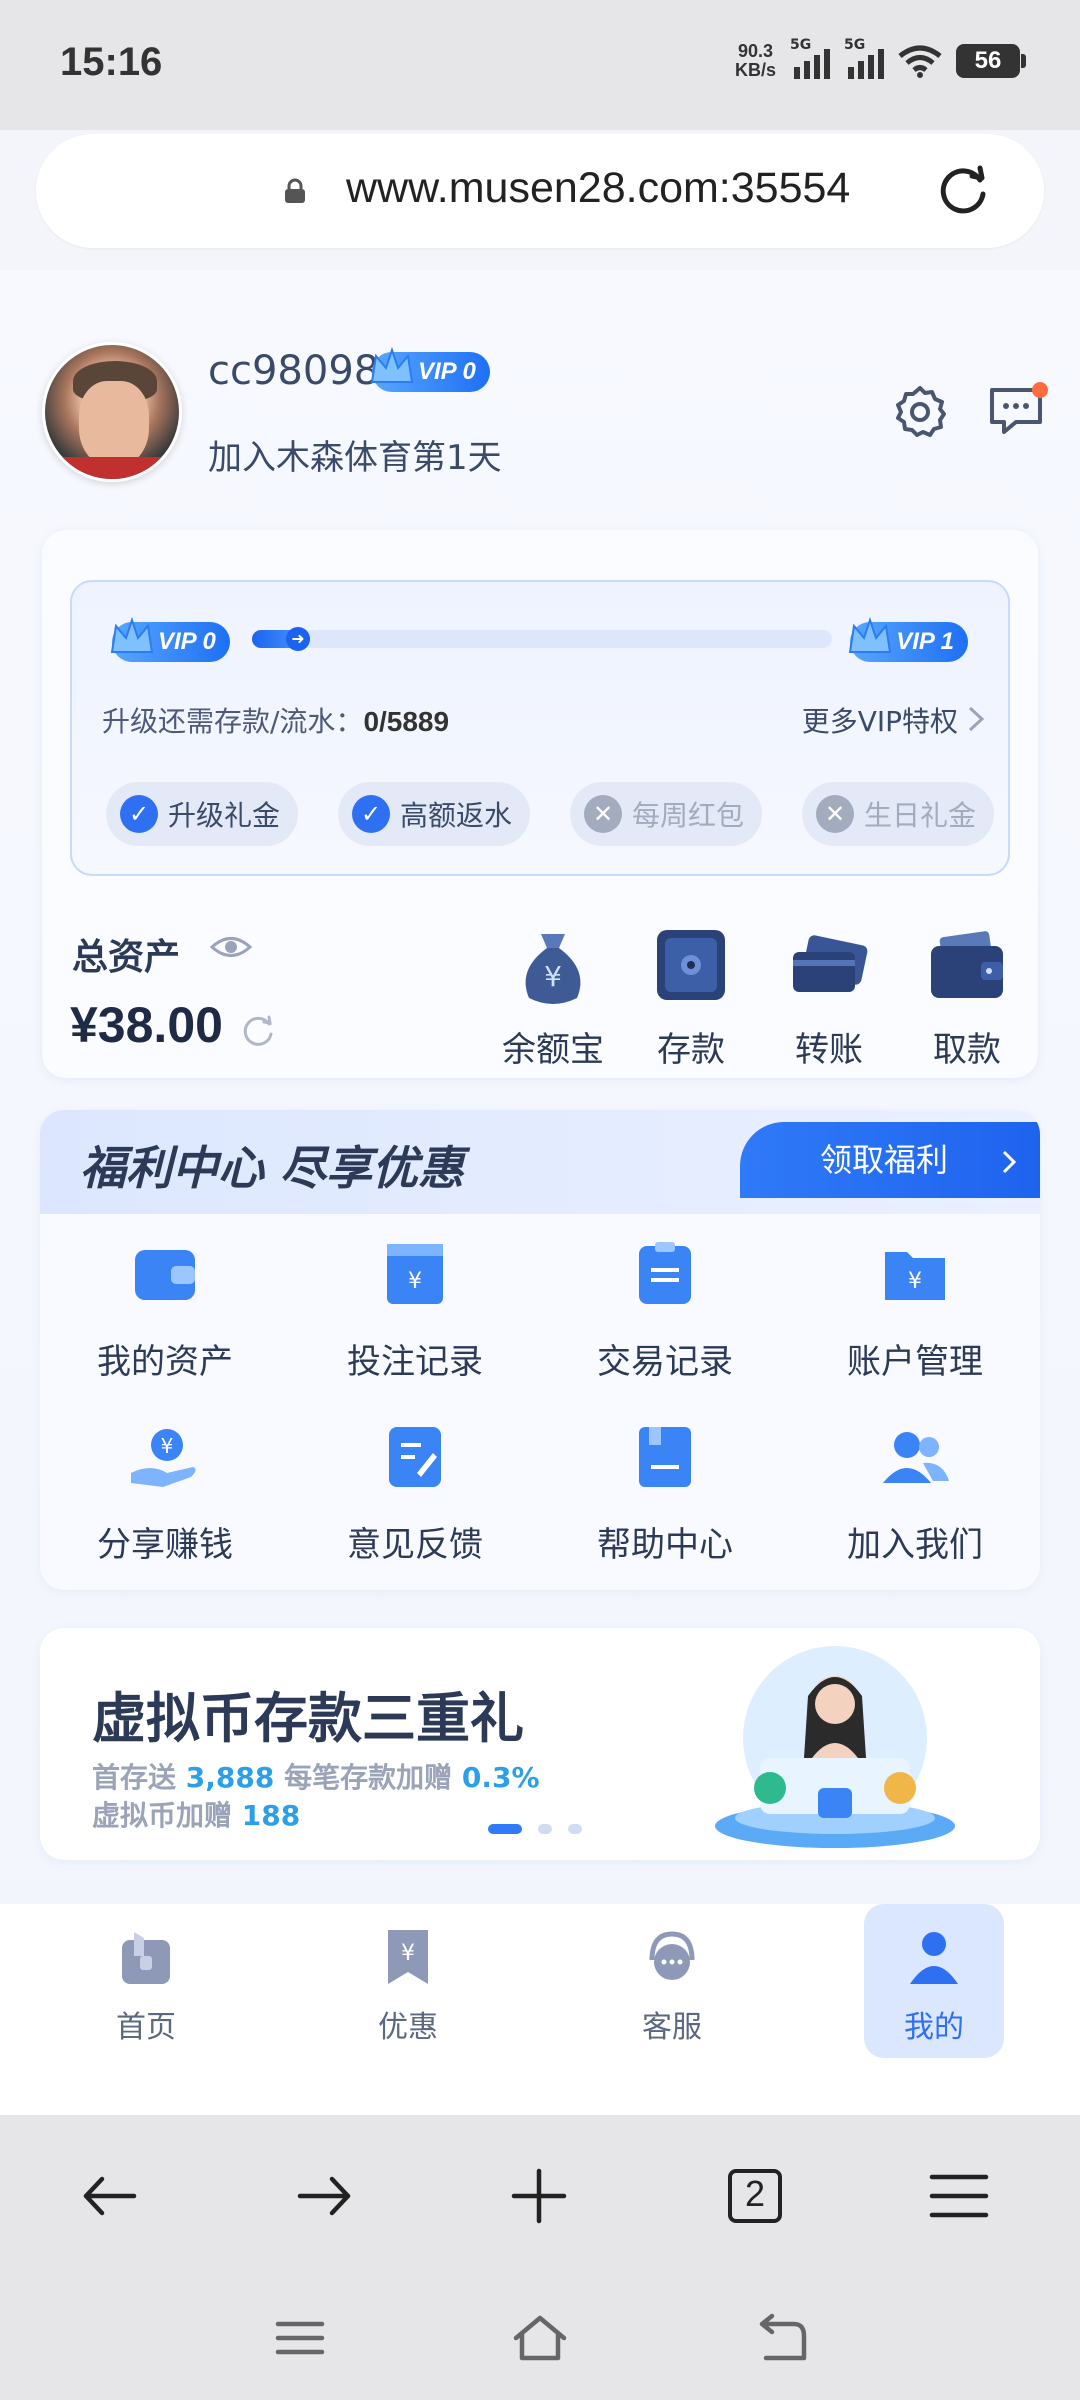 This screenshot has height=2400, width=1080. I want to click on deposit-button: 存款, so click(691, 995).